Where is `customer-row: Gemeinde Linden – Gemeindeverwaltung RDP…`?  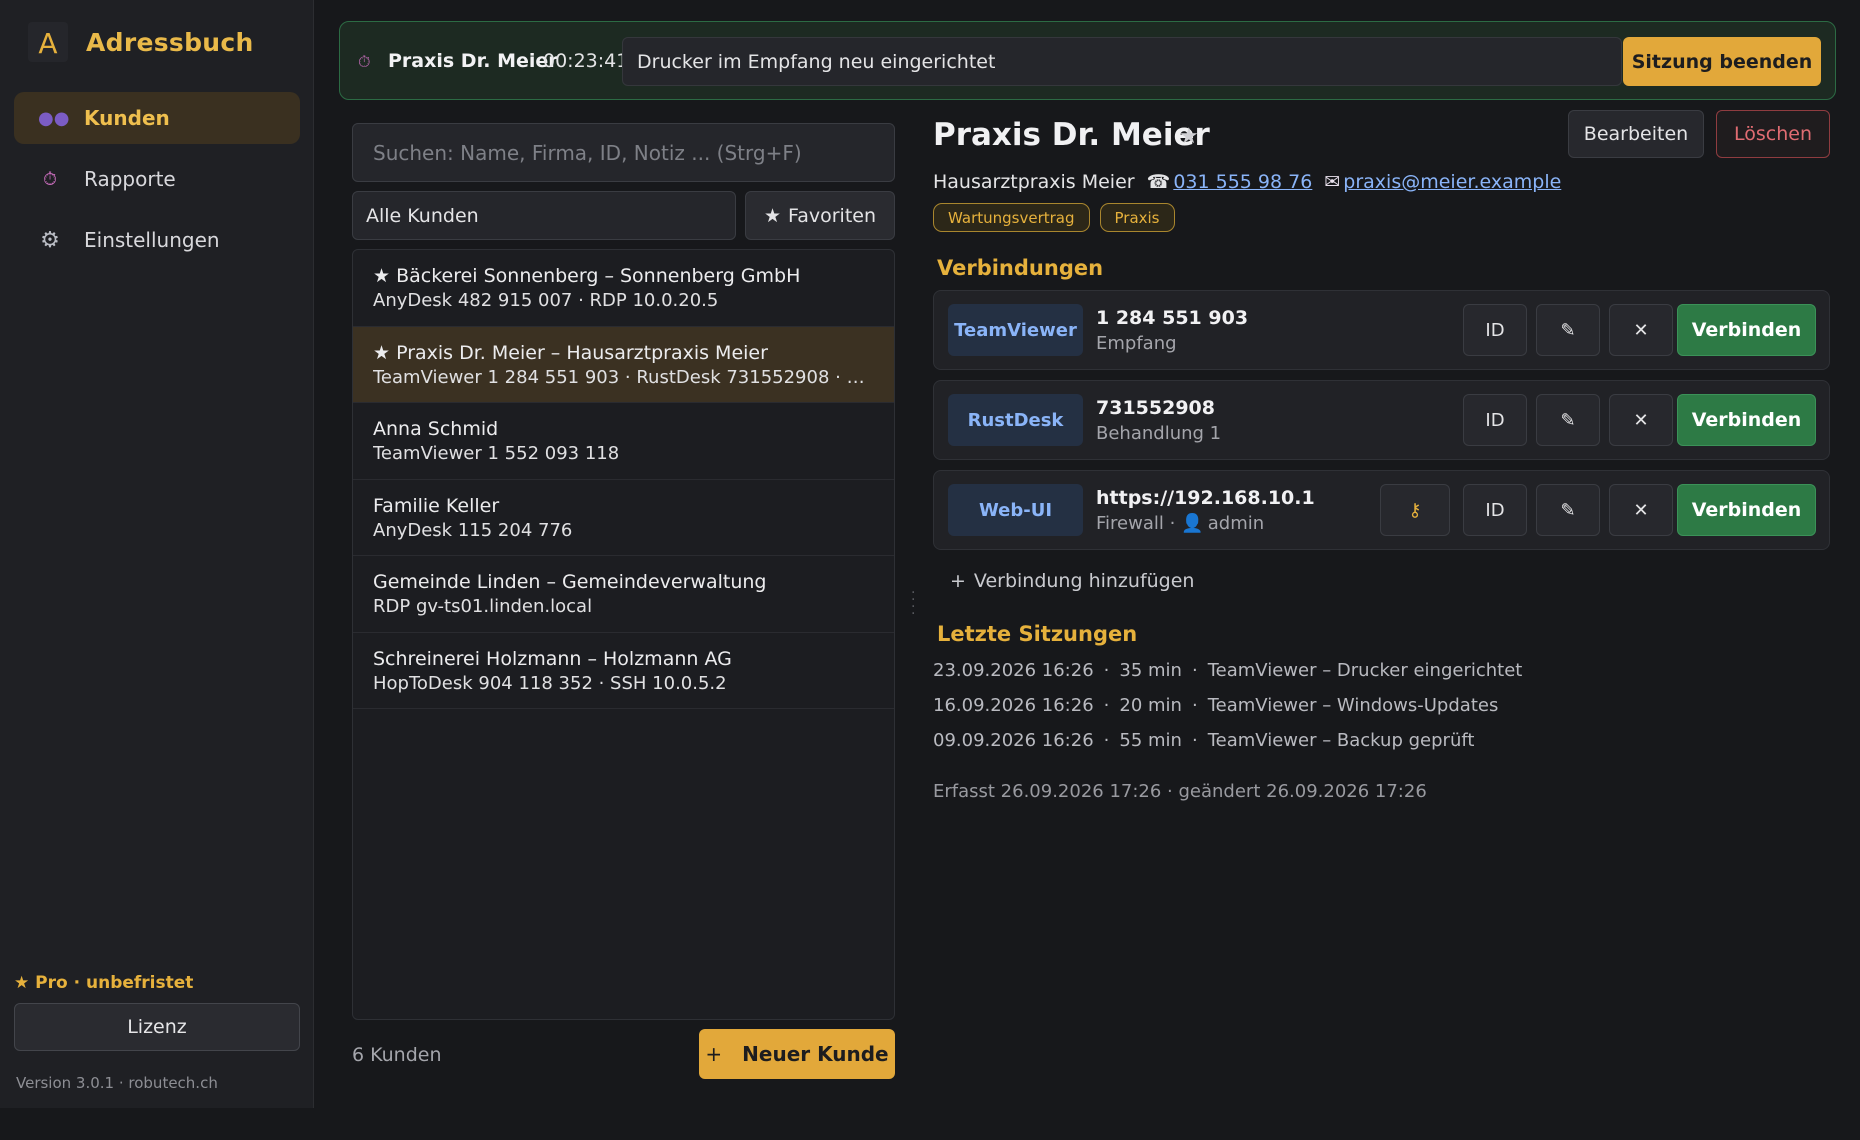
customer-row: Gemeinde Linden – Gemeindeverwaltung RDP… is located at coordinates (623, 594).